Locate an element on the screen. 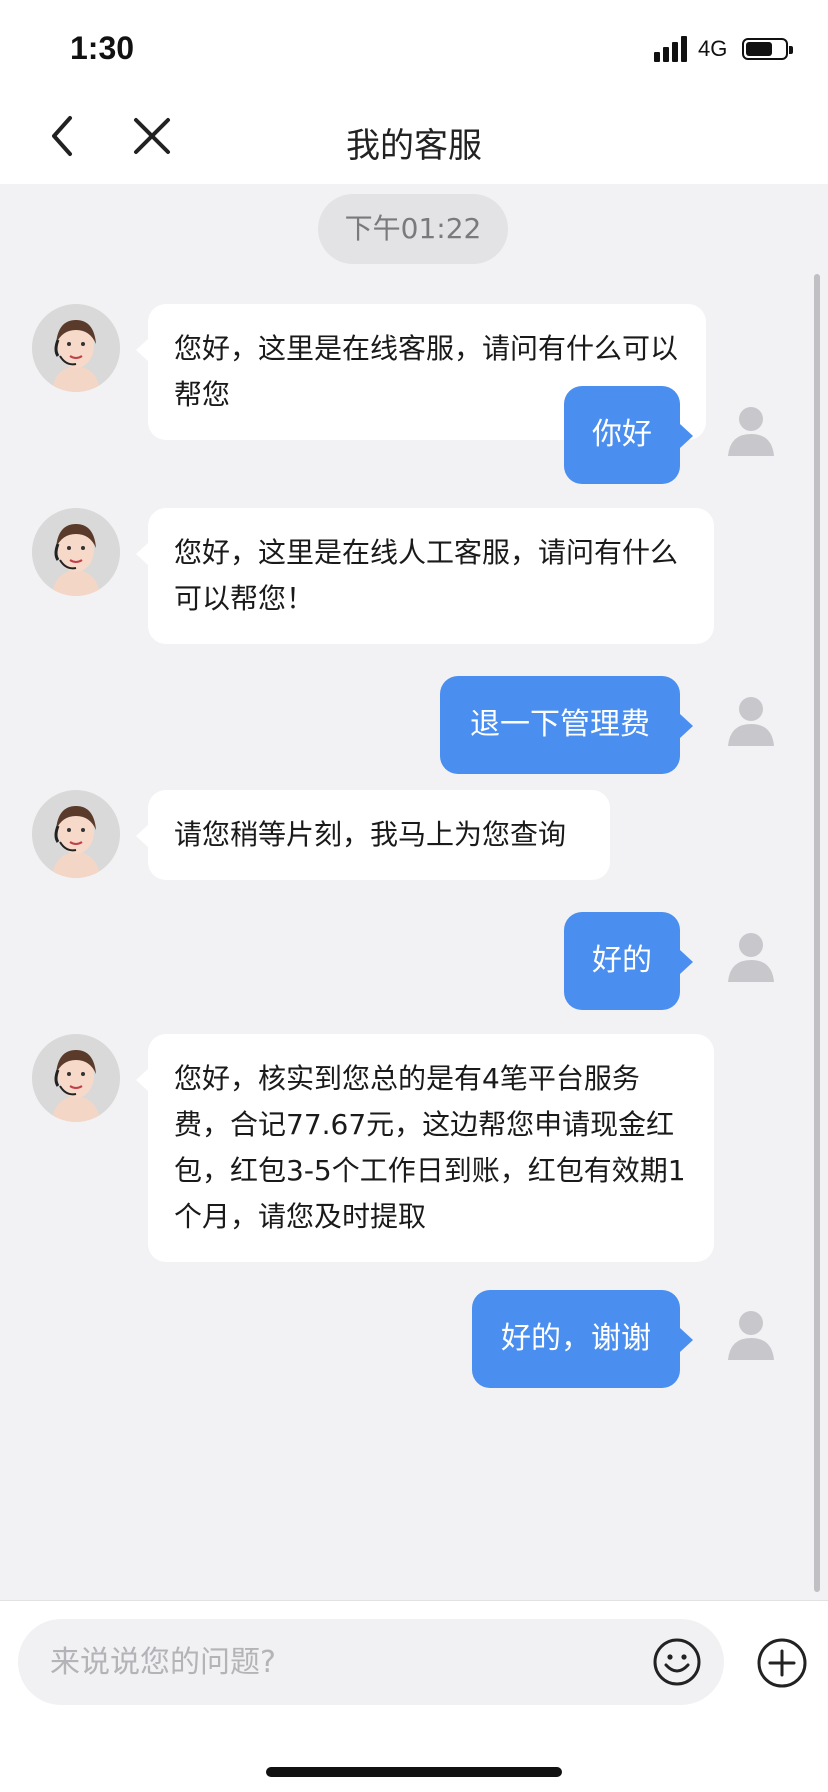  scrollbar is located at coordinates (817, 933).